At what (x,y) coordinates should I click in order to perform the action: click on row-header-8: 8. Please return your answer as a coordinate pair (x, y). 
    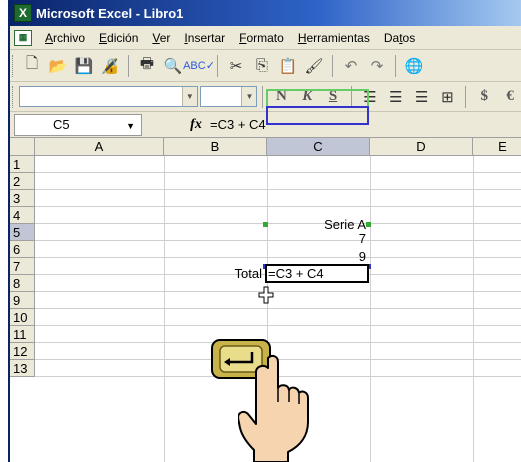
    Looking at the image, I should click on (22, 283).